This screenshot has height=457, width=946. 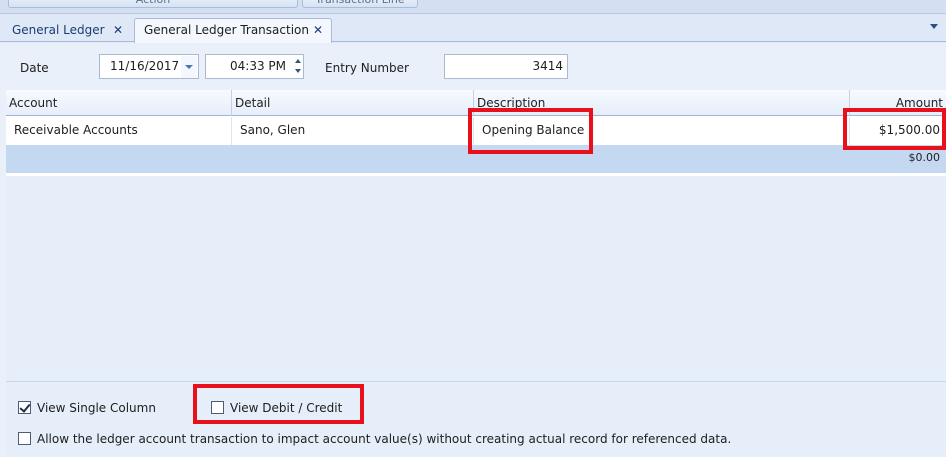 What do you see at coordinates (476, 159) in the screenshot?
I see `grid-footer: $0.00` at bounding box center [476, 159].